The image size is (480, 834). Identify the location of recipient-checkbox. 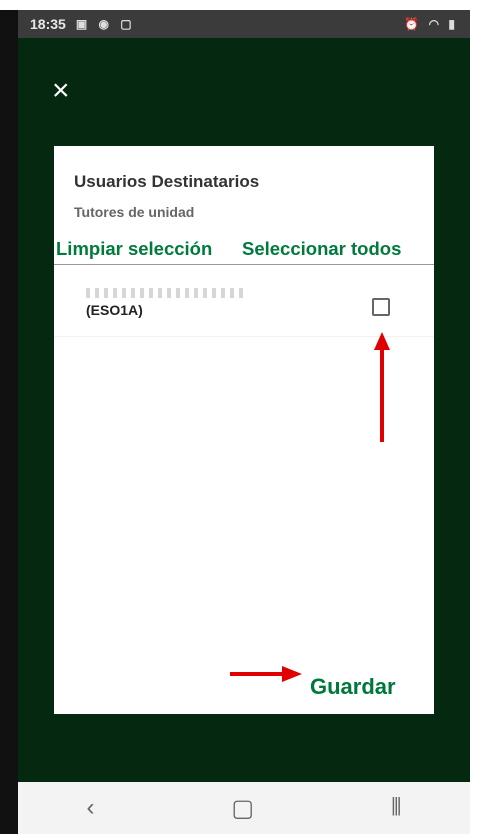
(381, 307).